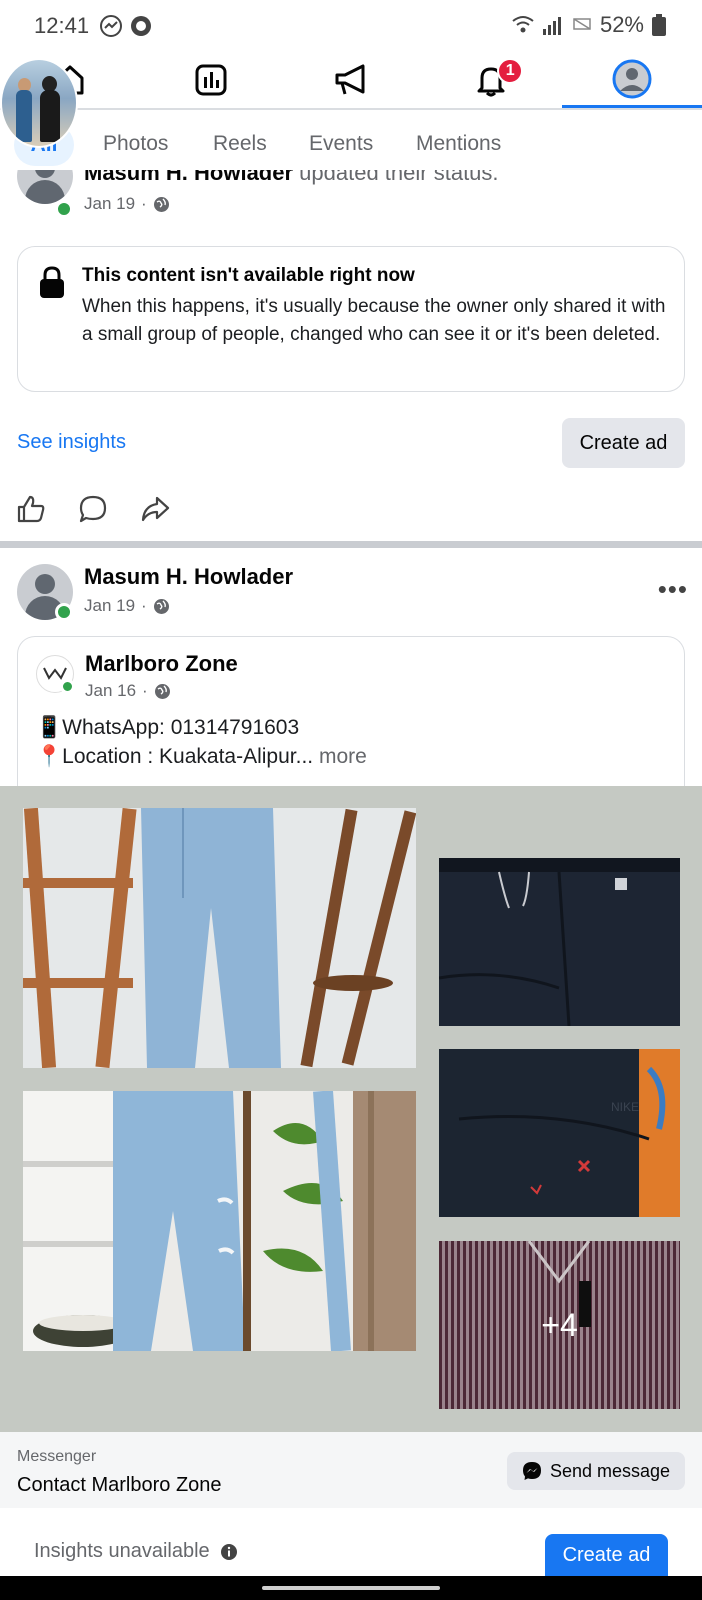 The width and height of the screenshot is (702, 1600). I want to click on more-photos-count: +4, so click(559, 1325).